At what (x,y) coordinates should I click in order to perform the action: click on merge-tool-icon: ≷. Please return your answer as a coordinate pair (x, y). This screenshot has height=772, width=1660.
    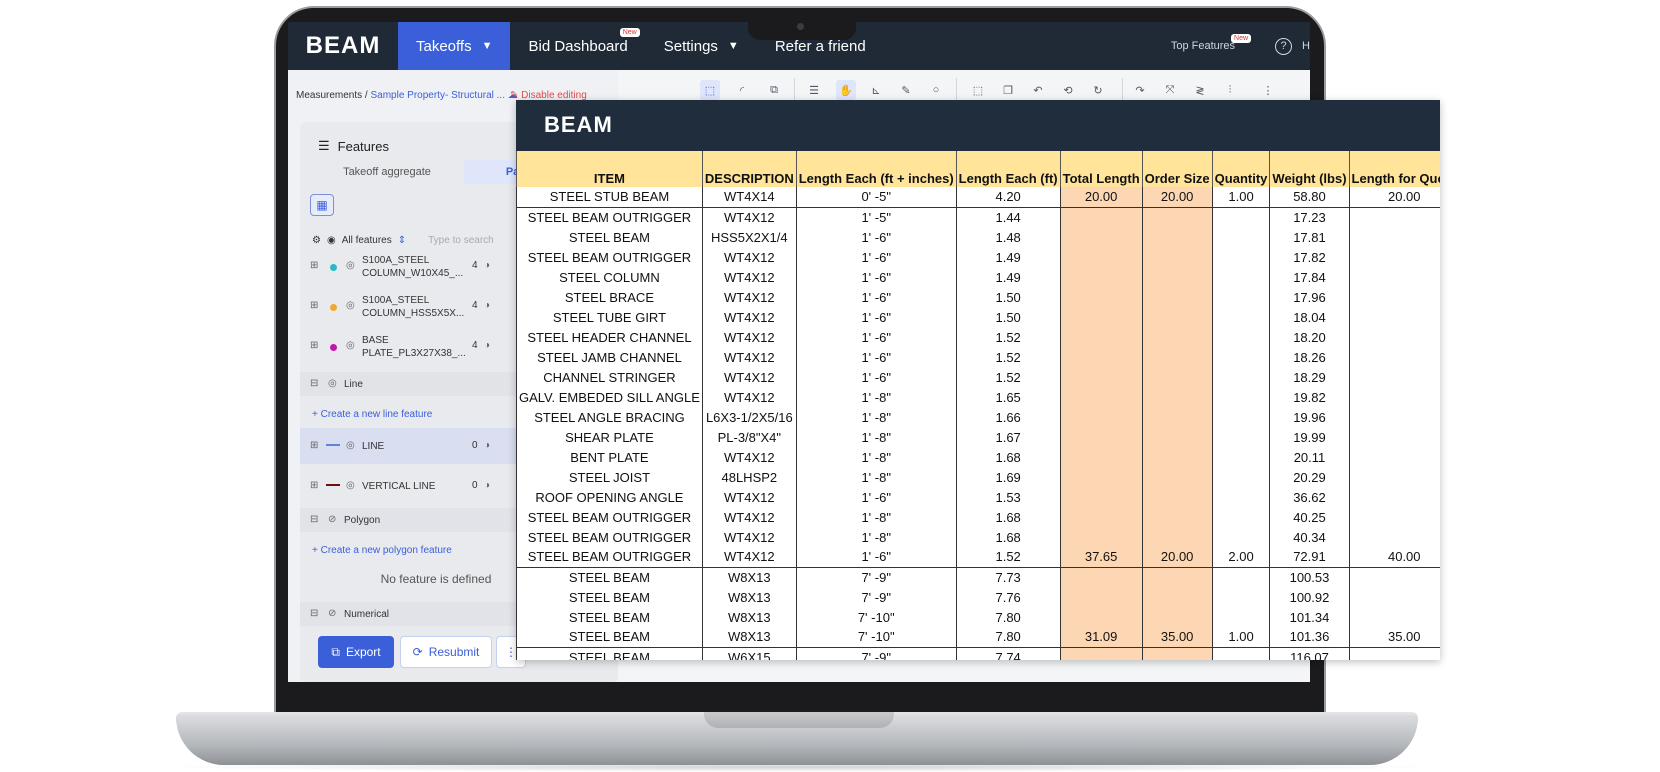
    Looking at the image, I should click on (1200, 90).